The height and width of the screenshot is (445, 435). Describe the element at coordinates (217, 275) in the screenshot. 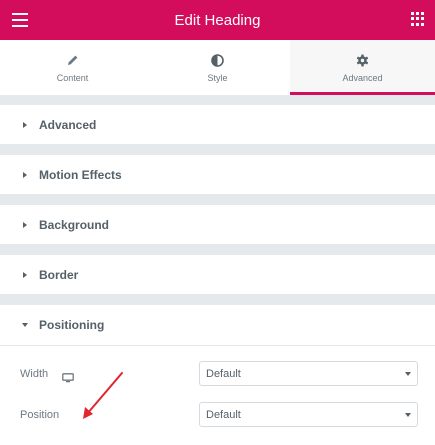

I see `section-border: Border` at that location.